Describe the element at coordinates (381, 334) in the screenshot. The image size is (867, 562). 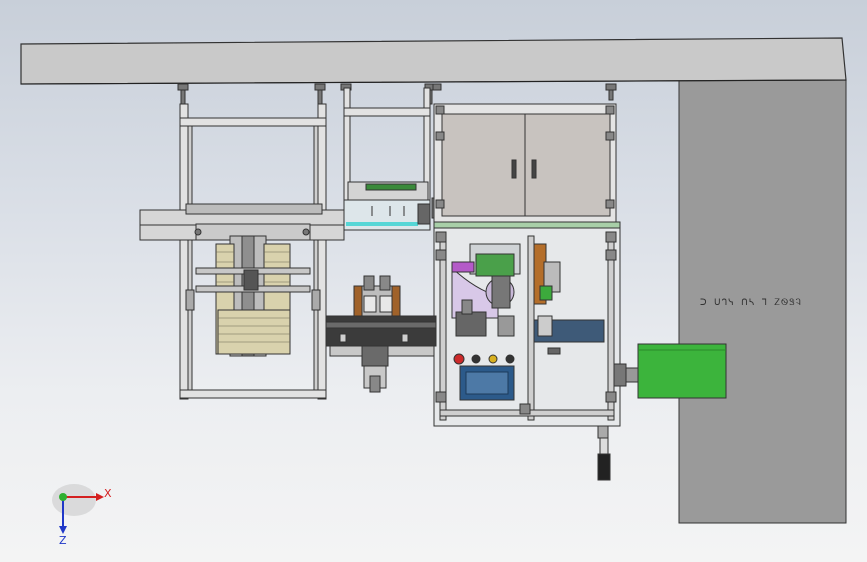
I see `transfer-module` at that location.